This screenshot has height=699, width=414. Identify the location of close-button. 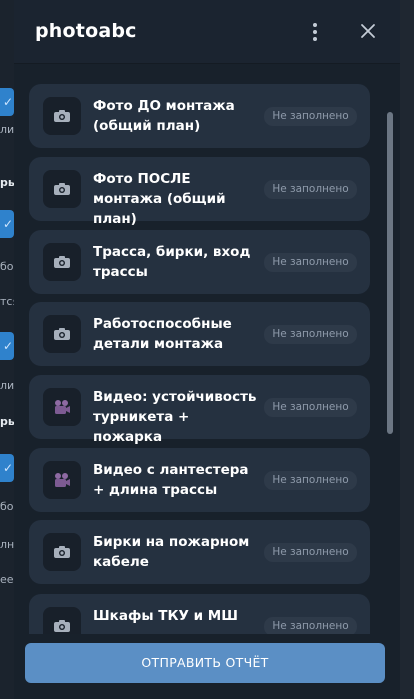
(368, 31).